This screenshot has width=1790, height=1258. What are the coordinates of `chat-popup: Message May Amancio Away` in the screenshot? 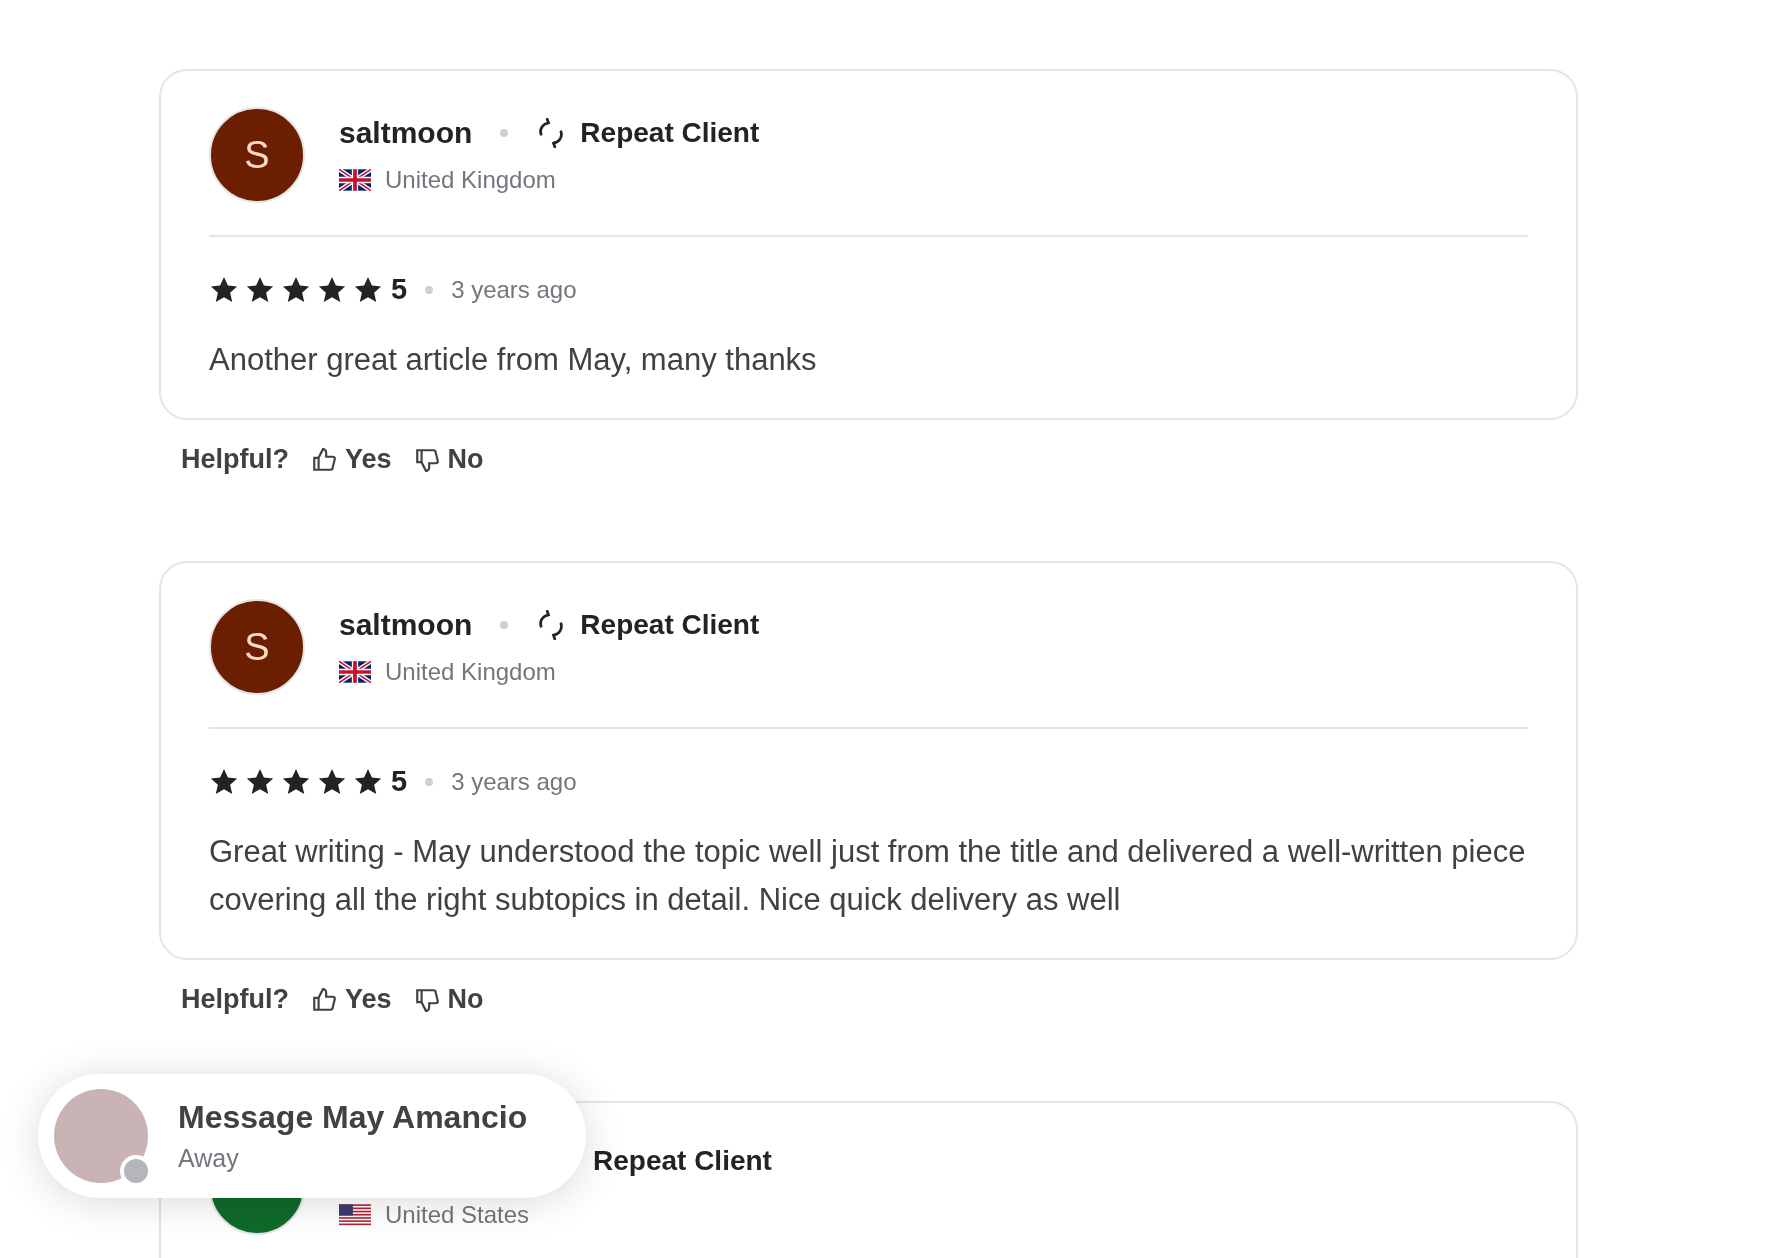 It's located at (312, 1136).